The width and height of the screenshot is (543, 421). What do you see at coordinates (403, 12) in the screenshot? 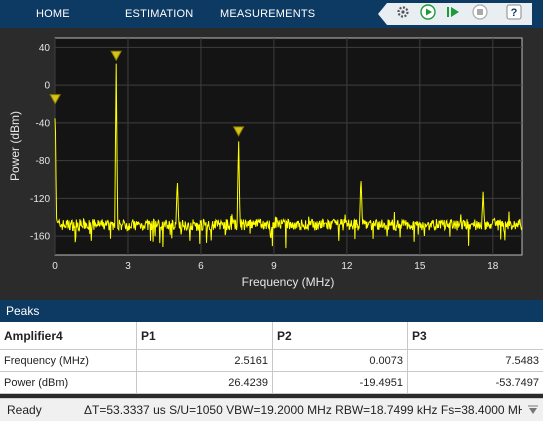
I see `settings-icon` at bounding box center [403, 12].